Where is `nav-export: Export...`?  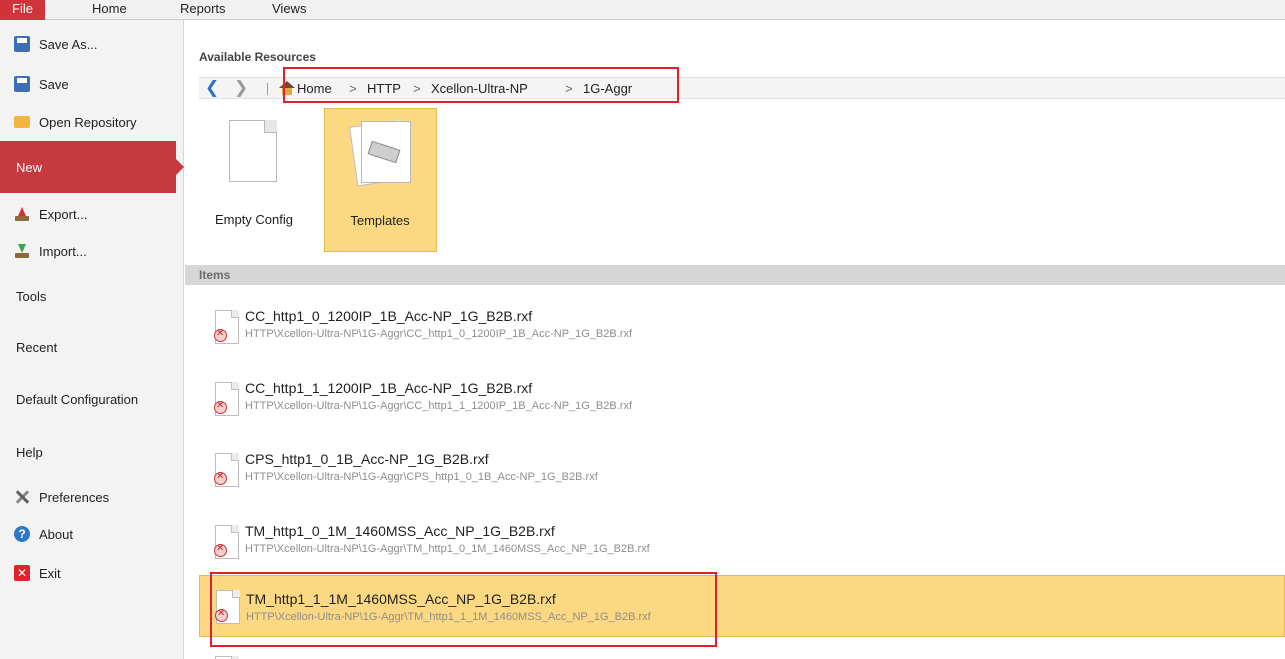 nav-export: Export... is located at coordinates (92, 216).